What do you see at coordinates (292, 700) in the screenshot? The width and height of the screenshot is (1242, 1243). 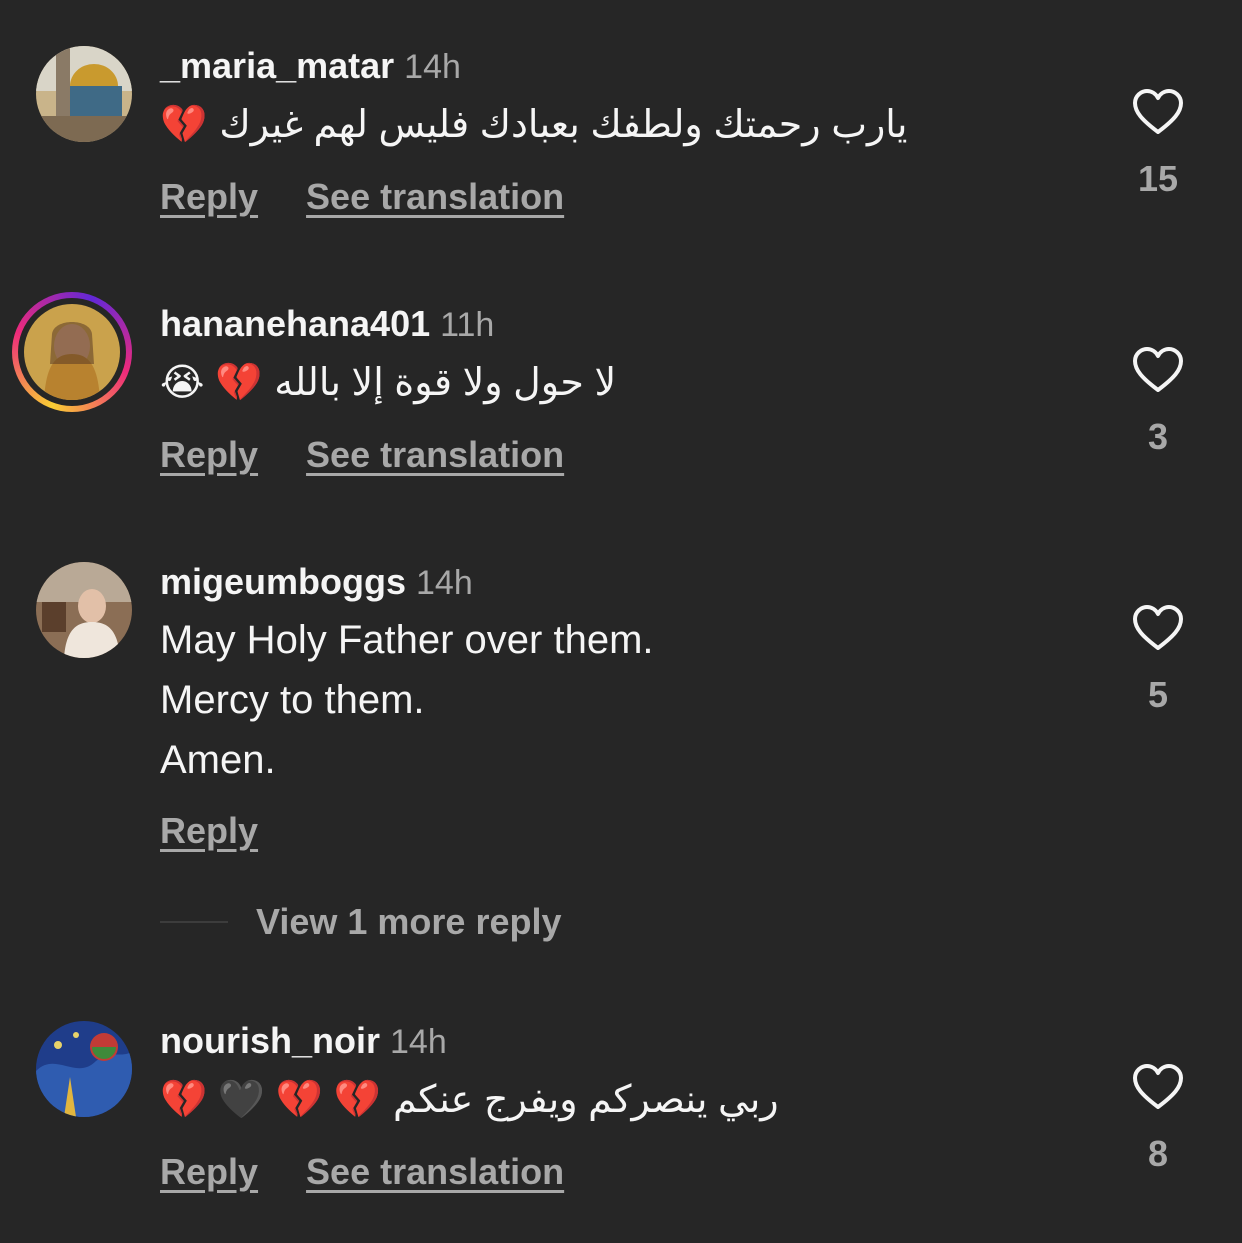 I see `comment-line: Mercy to them.` at bounding box center [292, 700].